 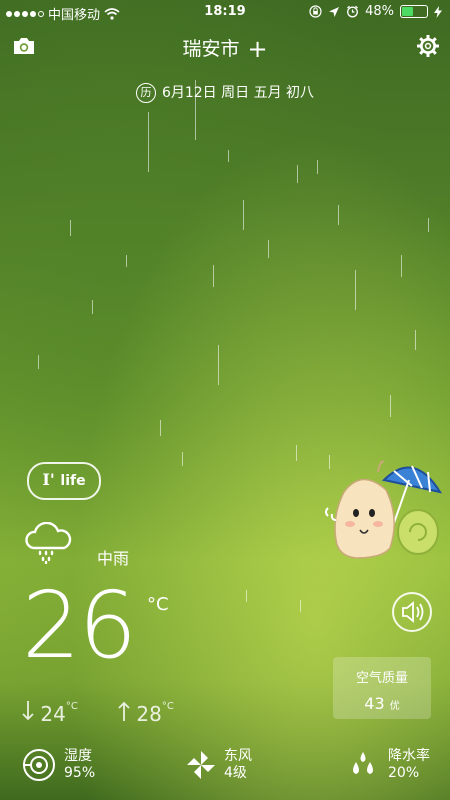 I want to click on high-temperature: 28°C, so click(x=146, y=713).